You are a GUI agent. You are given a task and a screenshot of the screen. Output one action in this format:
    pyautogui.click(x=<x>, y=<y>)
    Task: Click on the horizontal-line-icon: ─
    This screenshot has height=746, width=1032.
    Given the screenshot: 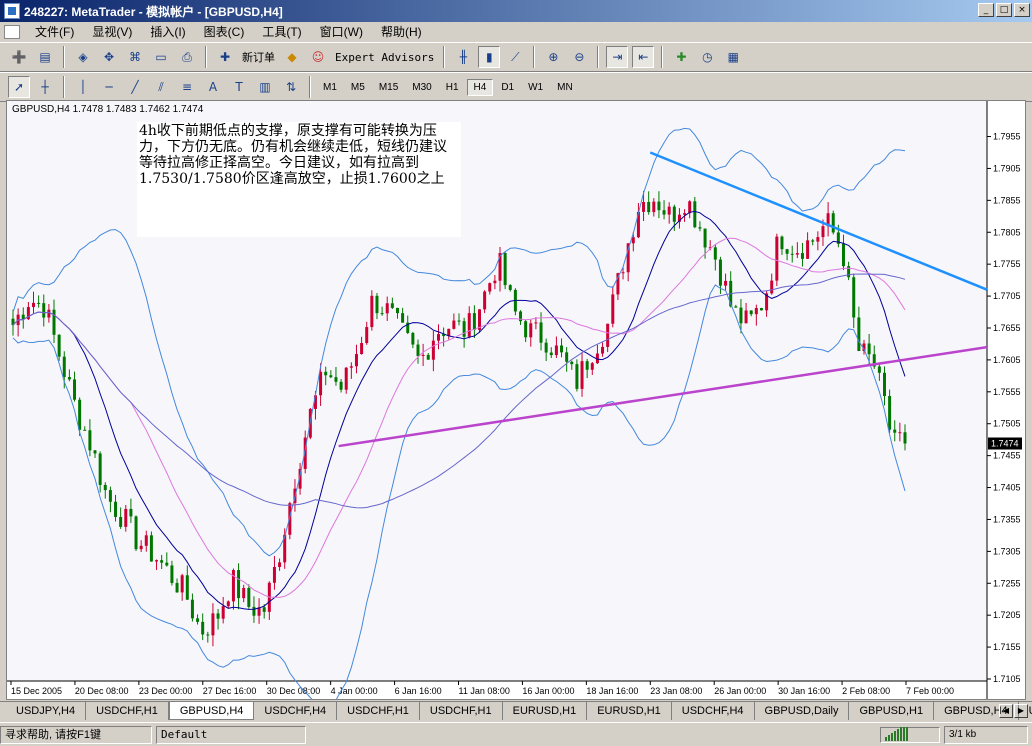 What is the action you would take?
    pyautogui.click(x=109, y=87)
    